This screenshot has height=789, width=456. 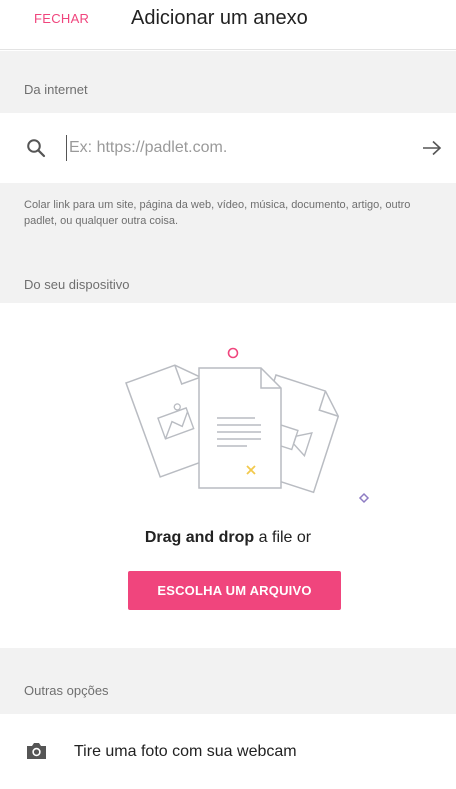 I want to click on files-illustration, so click(x=247, y=425).